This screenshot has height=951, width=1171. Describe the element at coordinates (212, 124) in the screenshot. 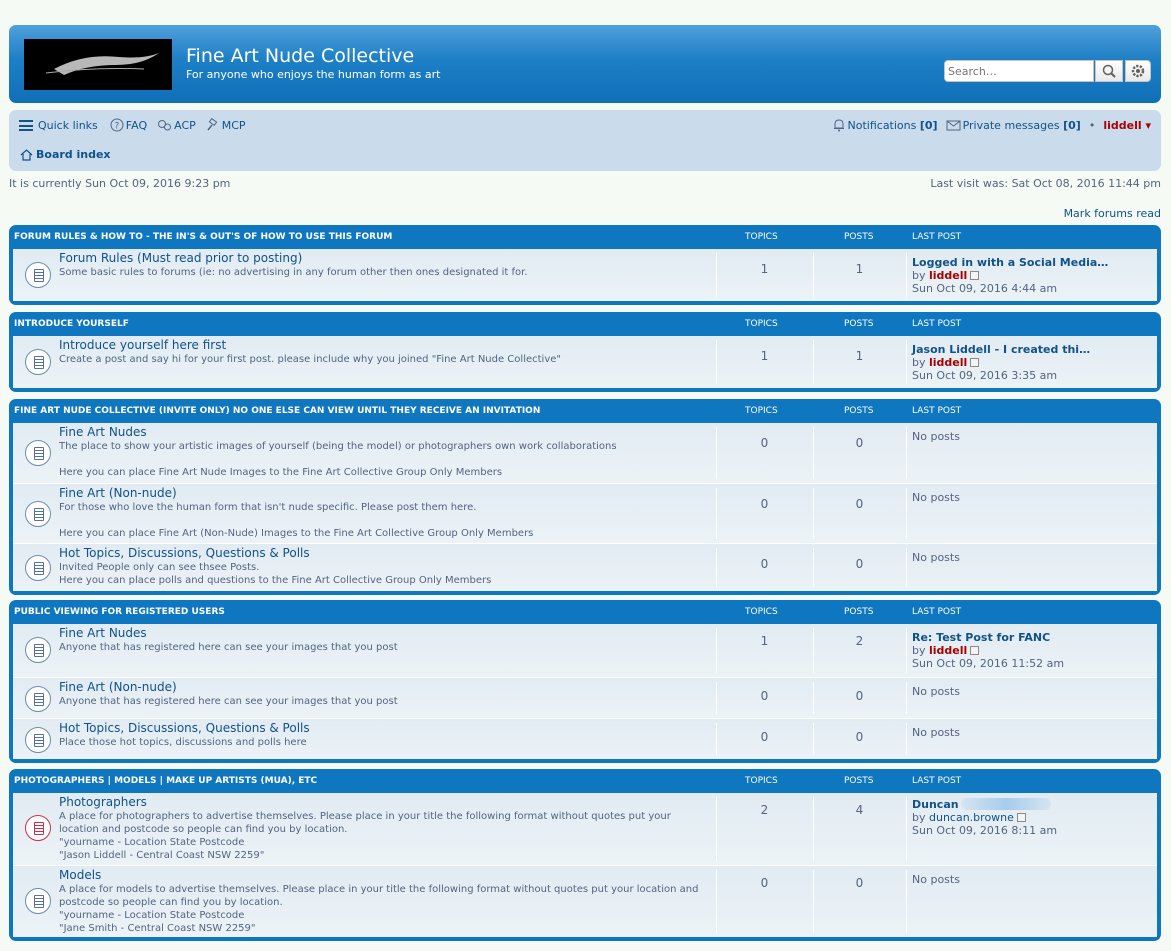

I see `gavel-icon` at that location.